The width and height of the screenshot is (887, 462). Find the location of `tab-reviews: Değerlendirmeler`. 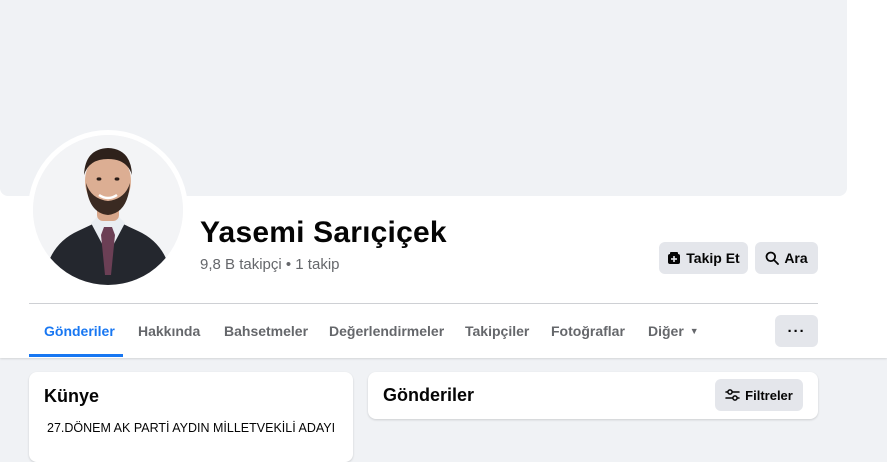

tab-reviews: Değerlendirmeler is located at coordinates (386, 330).